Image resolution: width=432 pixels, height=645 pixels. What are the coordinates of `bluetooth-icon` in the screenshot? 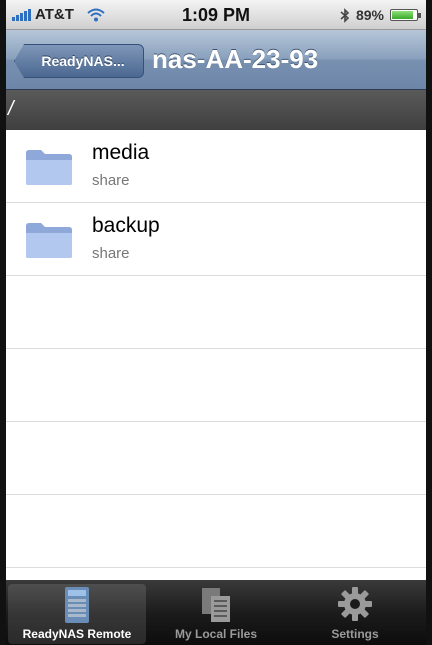 It's located at (345, 15).